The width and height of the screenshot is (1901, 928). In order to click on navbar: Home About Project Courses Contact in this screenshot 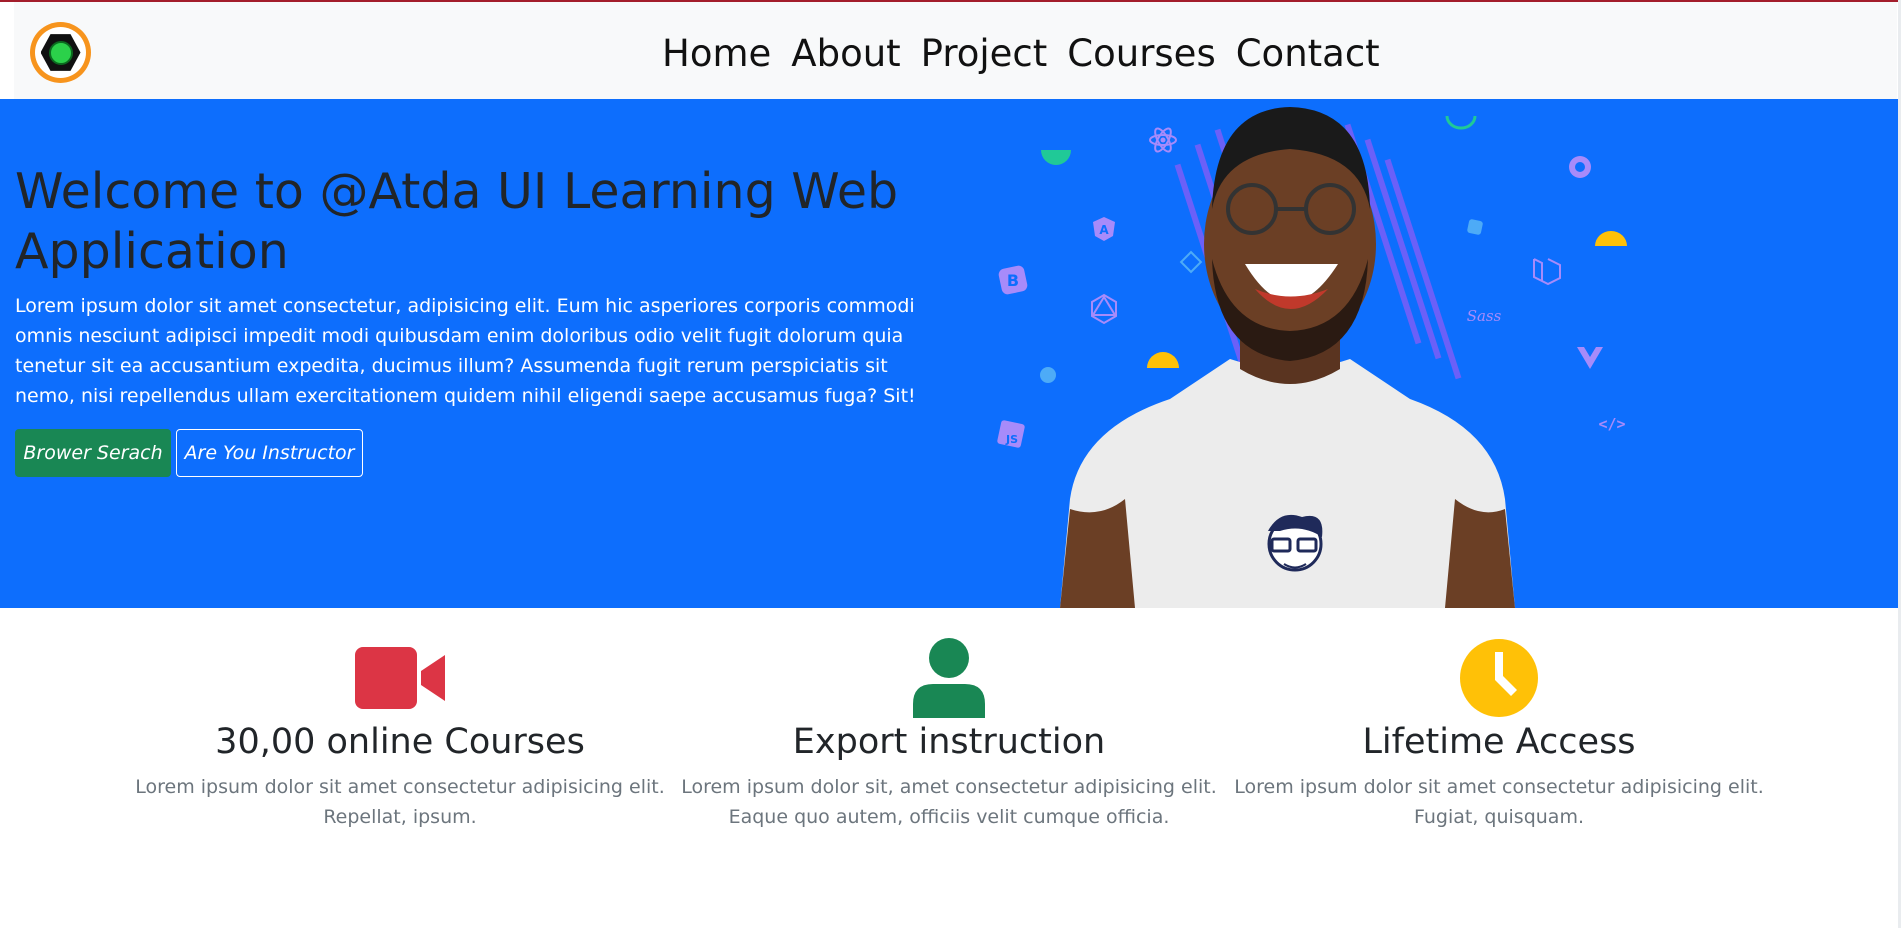, I will do `click(955, 50)`.